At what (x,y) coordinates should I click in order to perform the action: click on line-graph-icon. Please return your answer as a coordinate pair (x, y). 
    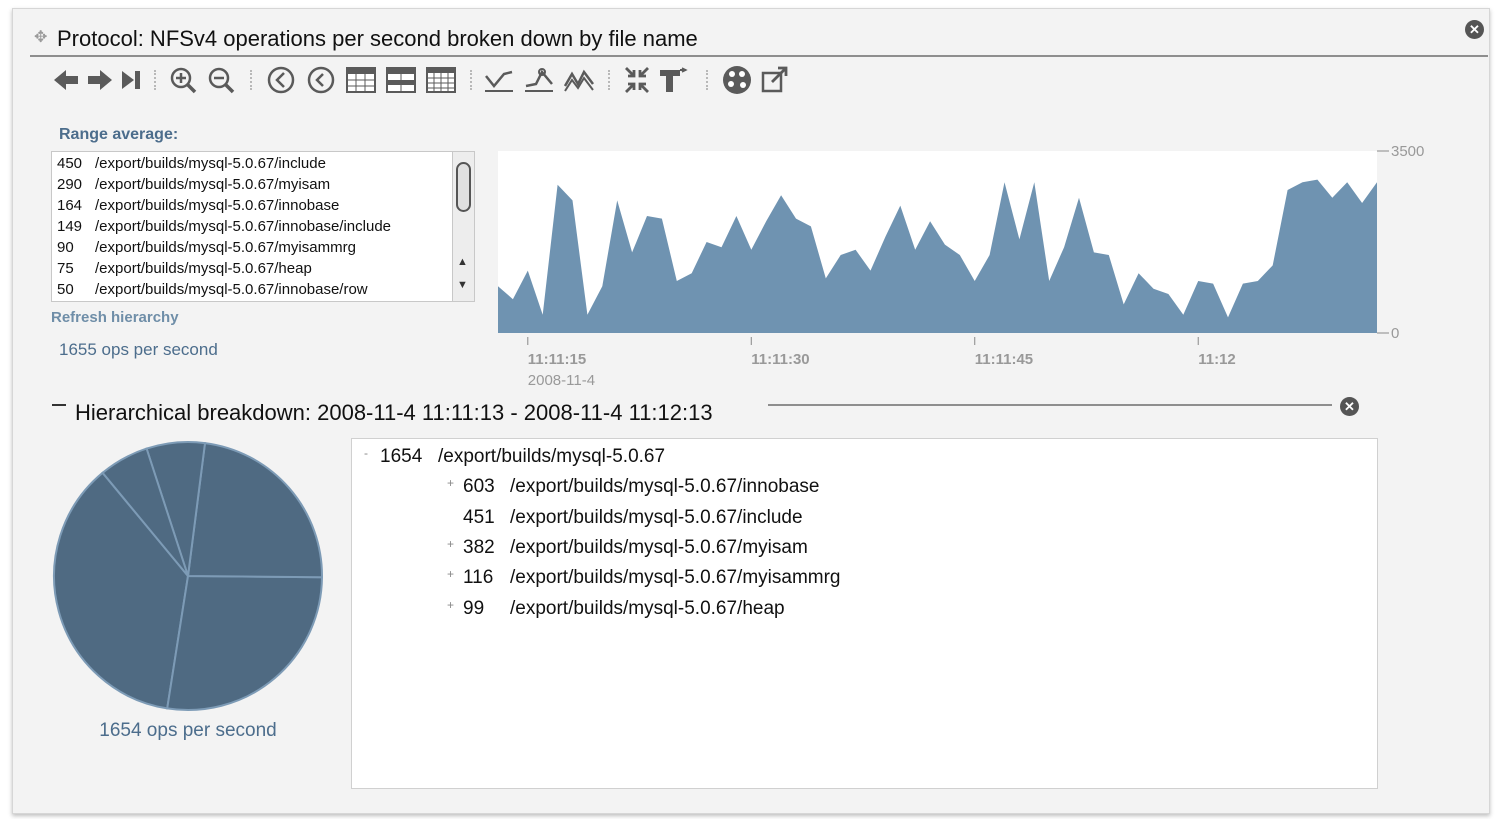
    Looking at the image, I should click on (499, 80).